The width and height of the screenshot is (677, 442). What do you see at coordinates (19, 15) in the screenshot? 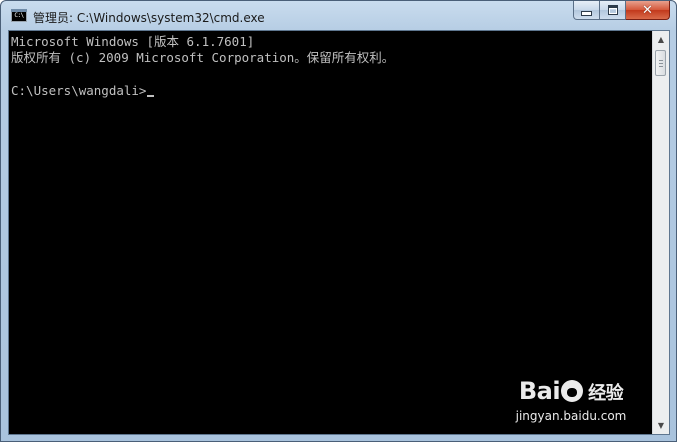
I see `cmd-app-icon: C:\` at bounding box center [19, 15].